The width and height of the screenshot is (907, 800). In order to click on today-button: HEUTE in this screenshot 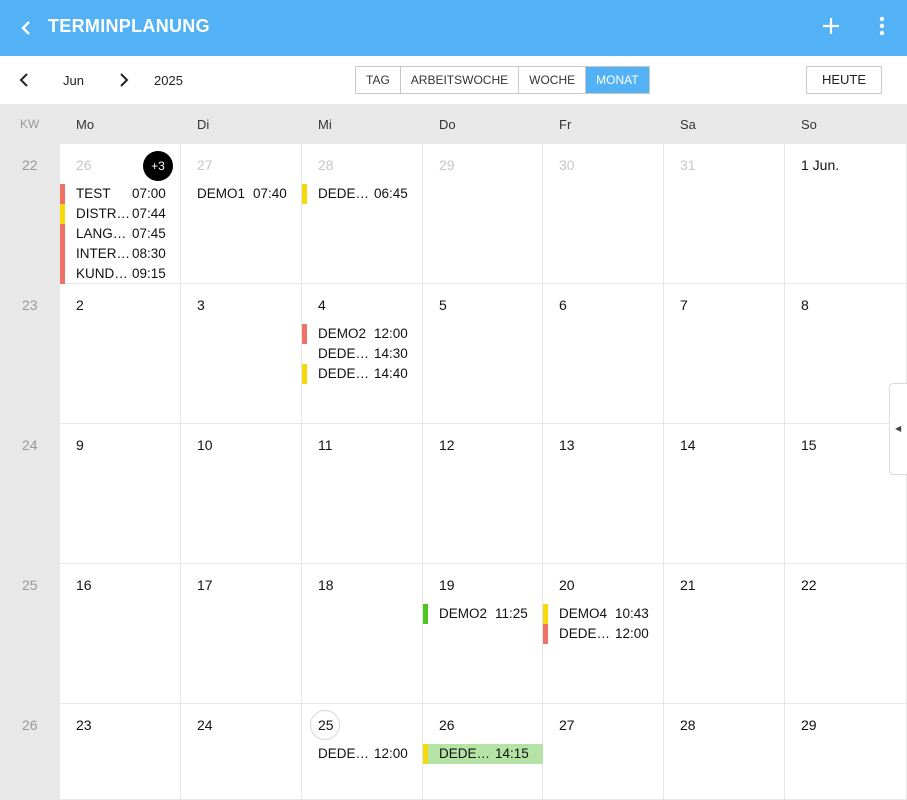, I will do `click(844, 80)`.